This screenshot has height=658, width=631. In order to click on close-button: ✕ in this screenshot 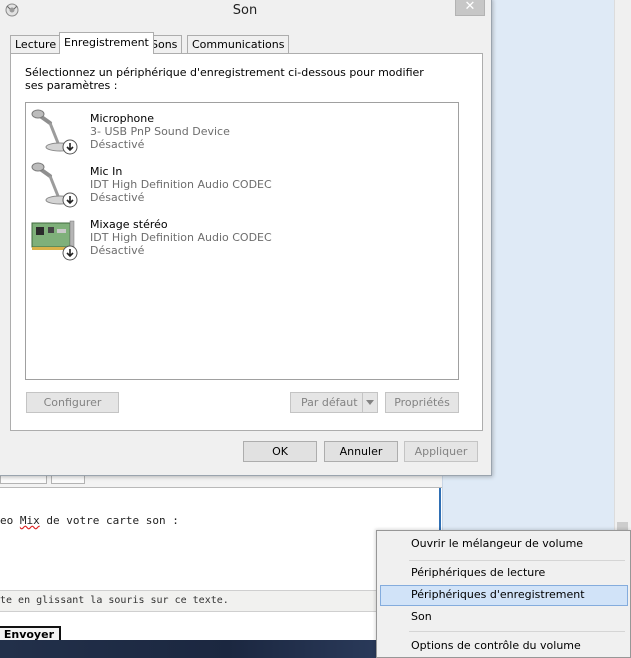, I will do `click(470, 8)`.